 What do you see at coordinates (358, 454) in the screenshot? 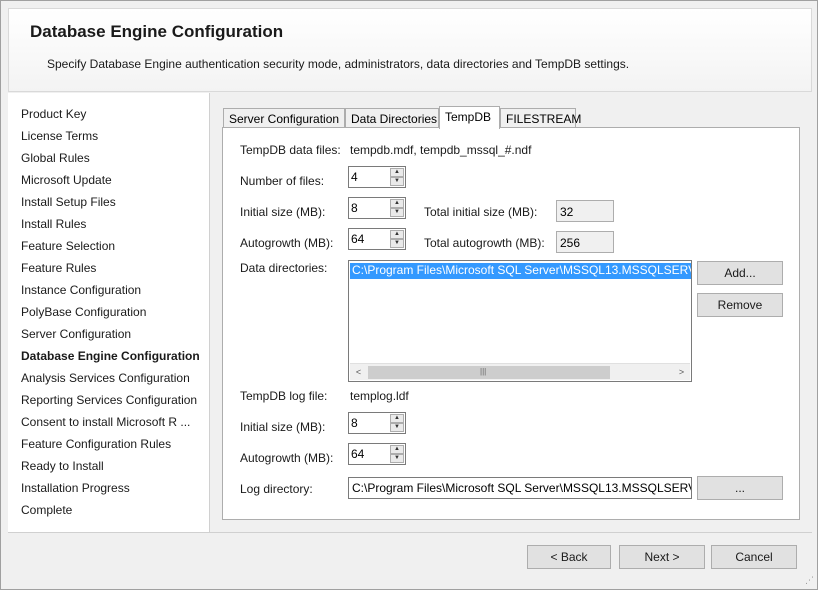
I see `log-autogrowth-value: 64` at bounding box center [358, 454].